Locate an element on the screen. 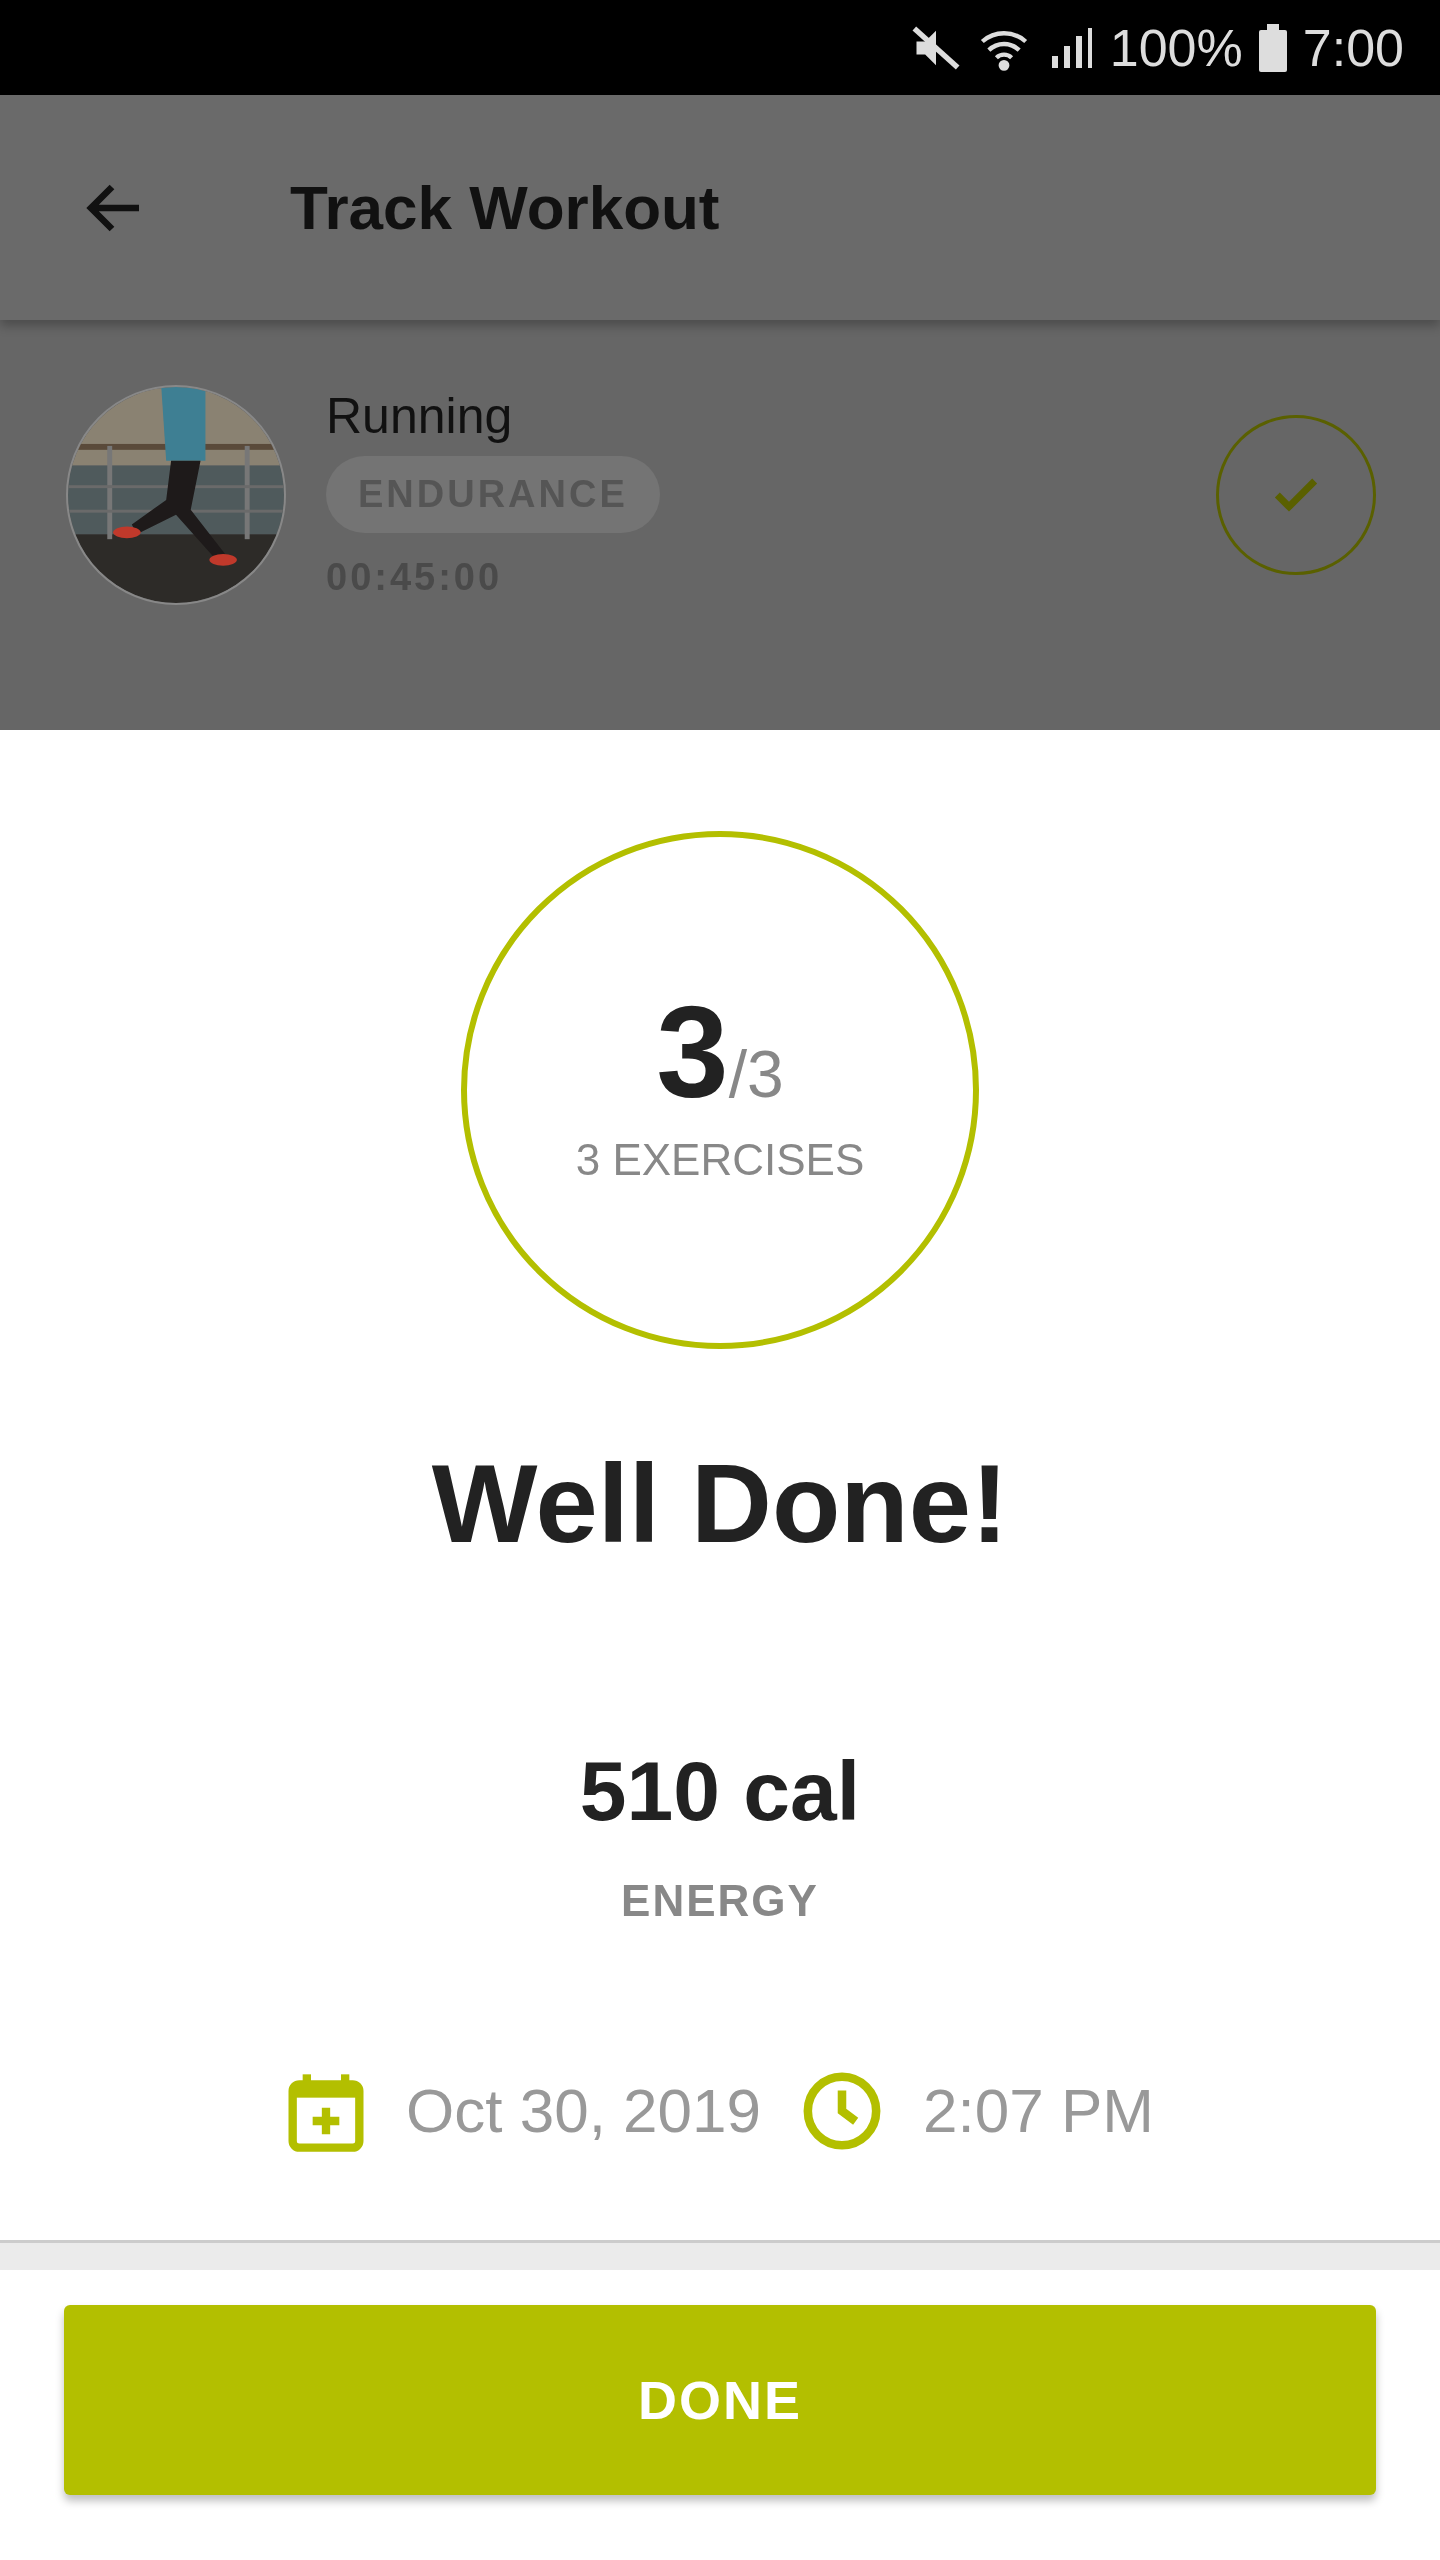  energy-value: 510 cal is located at coordinates (720, 1791).